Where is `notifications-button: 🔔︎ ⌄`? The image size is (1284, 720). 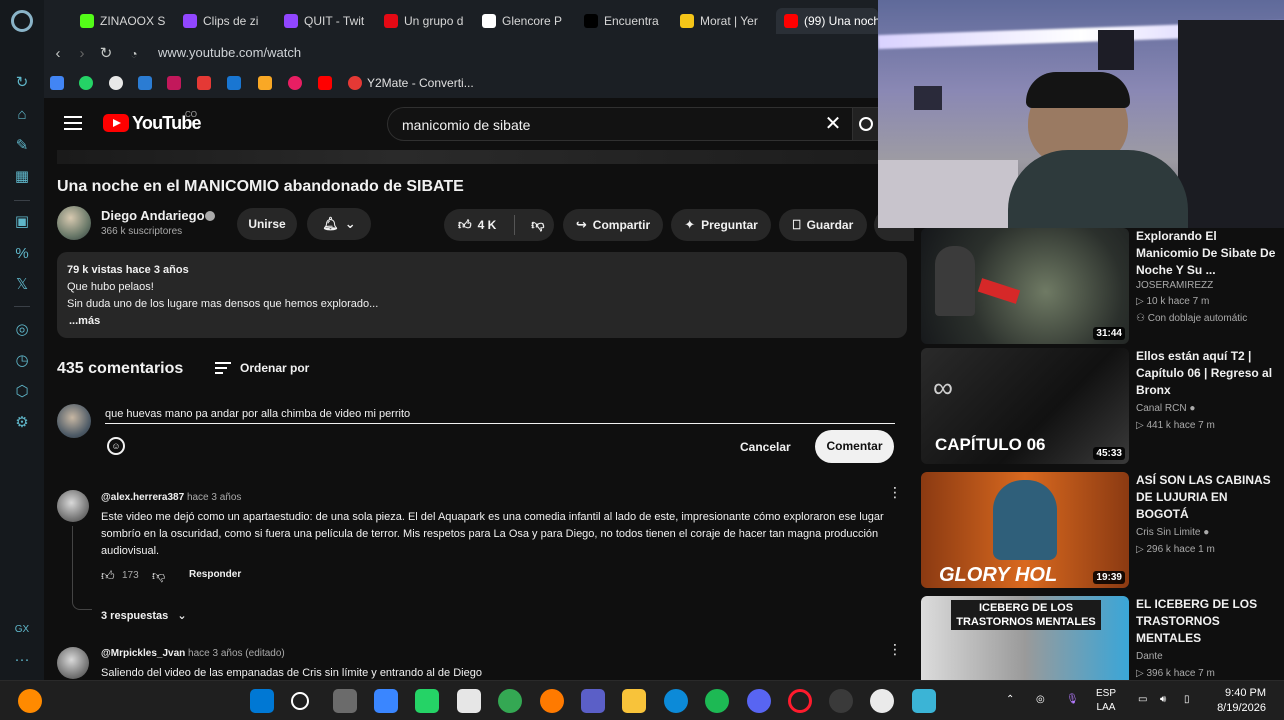 notifications-button: 🔔︎ ⌄ is located at coordinates (339, 224).